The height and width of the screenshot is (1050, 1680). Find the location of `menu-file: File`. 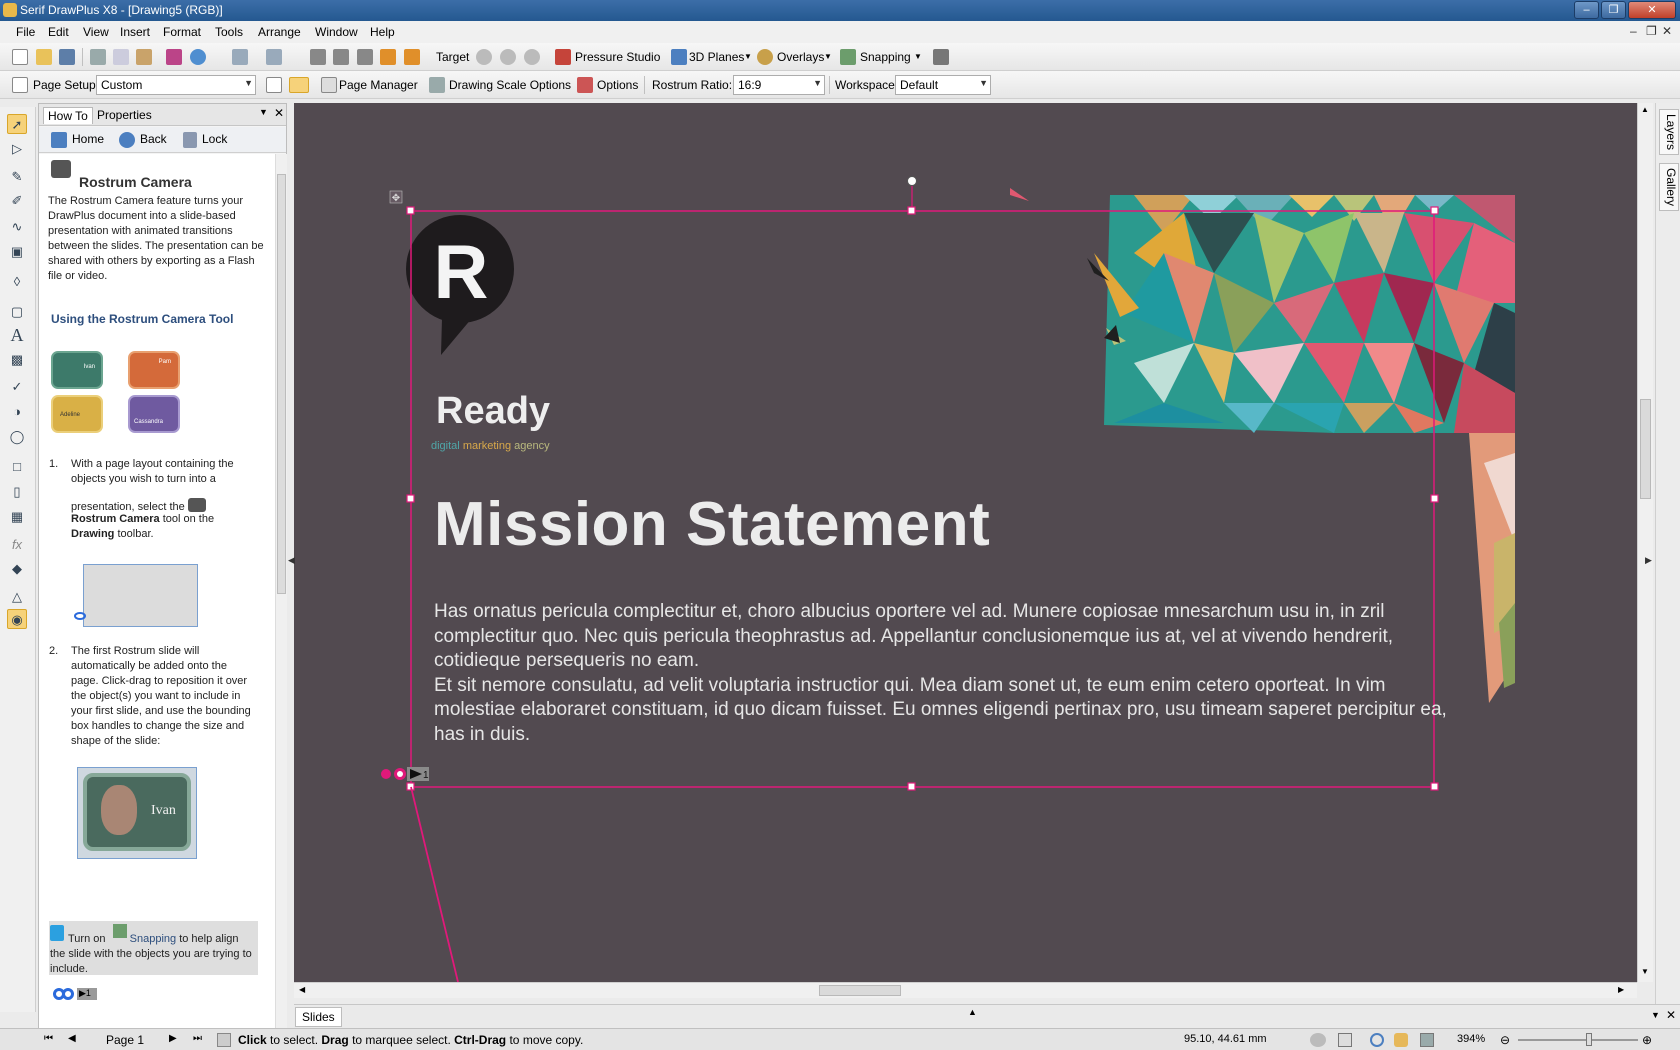

menu-file: File is located at coordinates (25, 32).